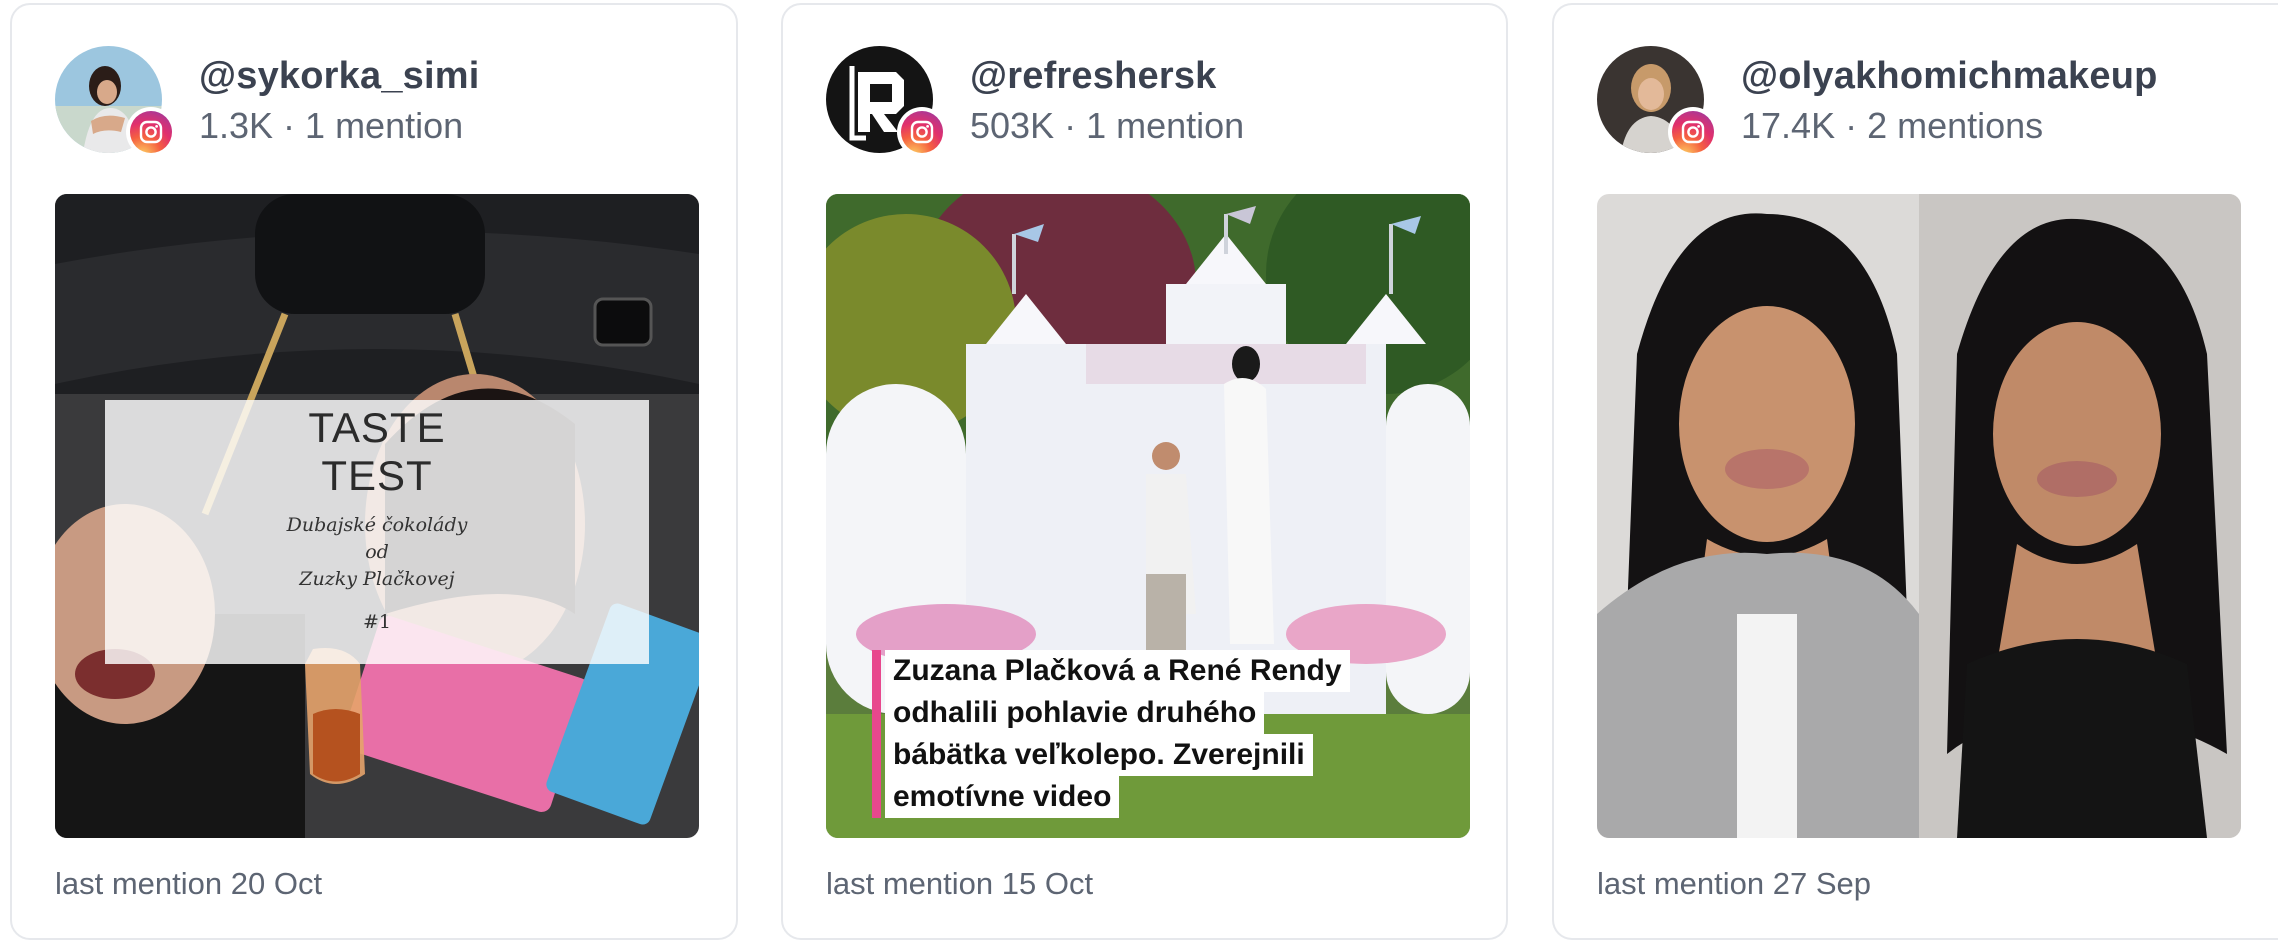 Image resolution: width=2278 pixels, height=945 pixels. I want to click on caption-line: bábätka veľkolepo. Zverejnili, so click(1099, 755).